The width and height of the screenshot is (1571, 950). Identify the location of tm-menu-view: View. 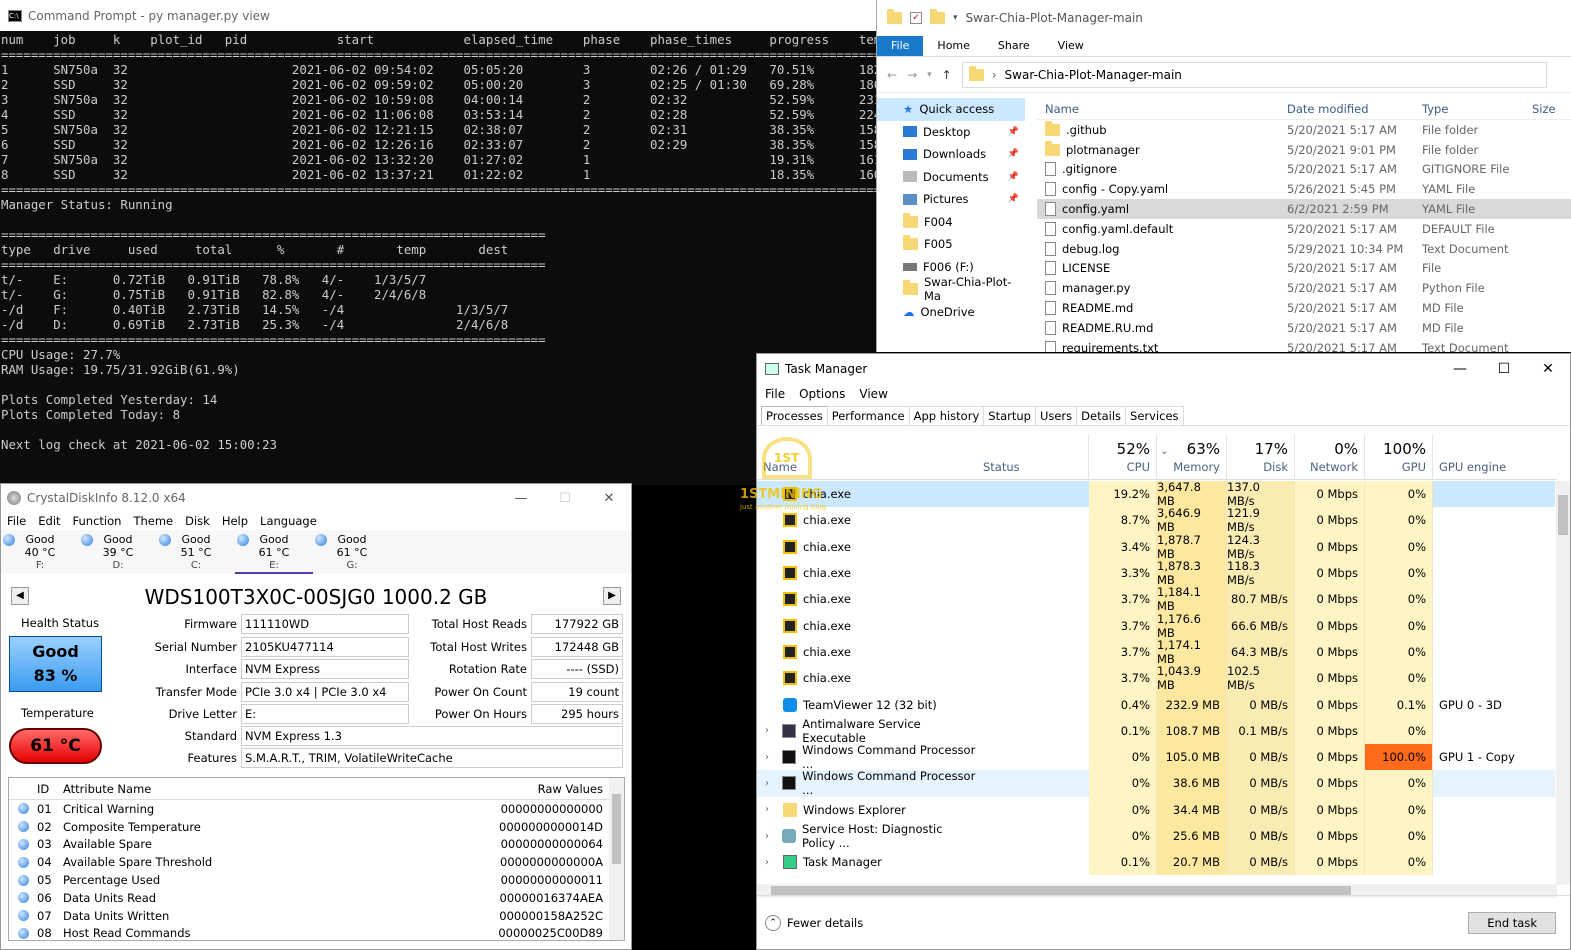
(873, 394).